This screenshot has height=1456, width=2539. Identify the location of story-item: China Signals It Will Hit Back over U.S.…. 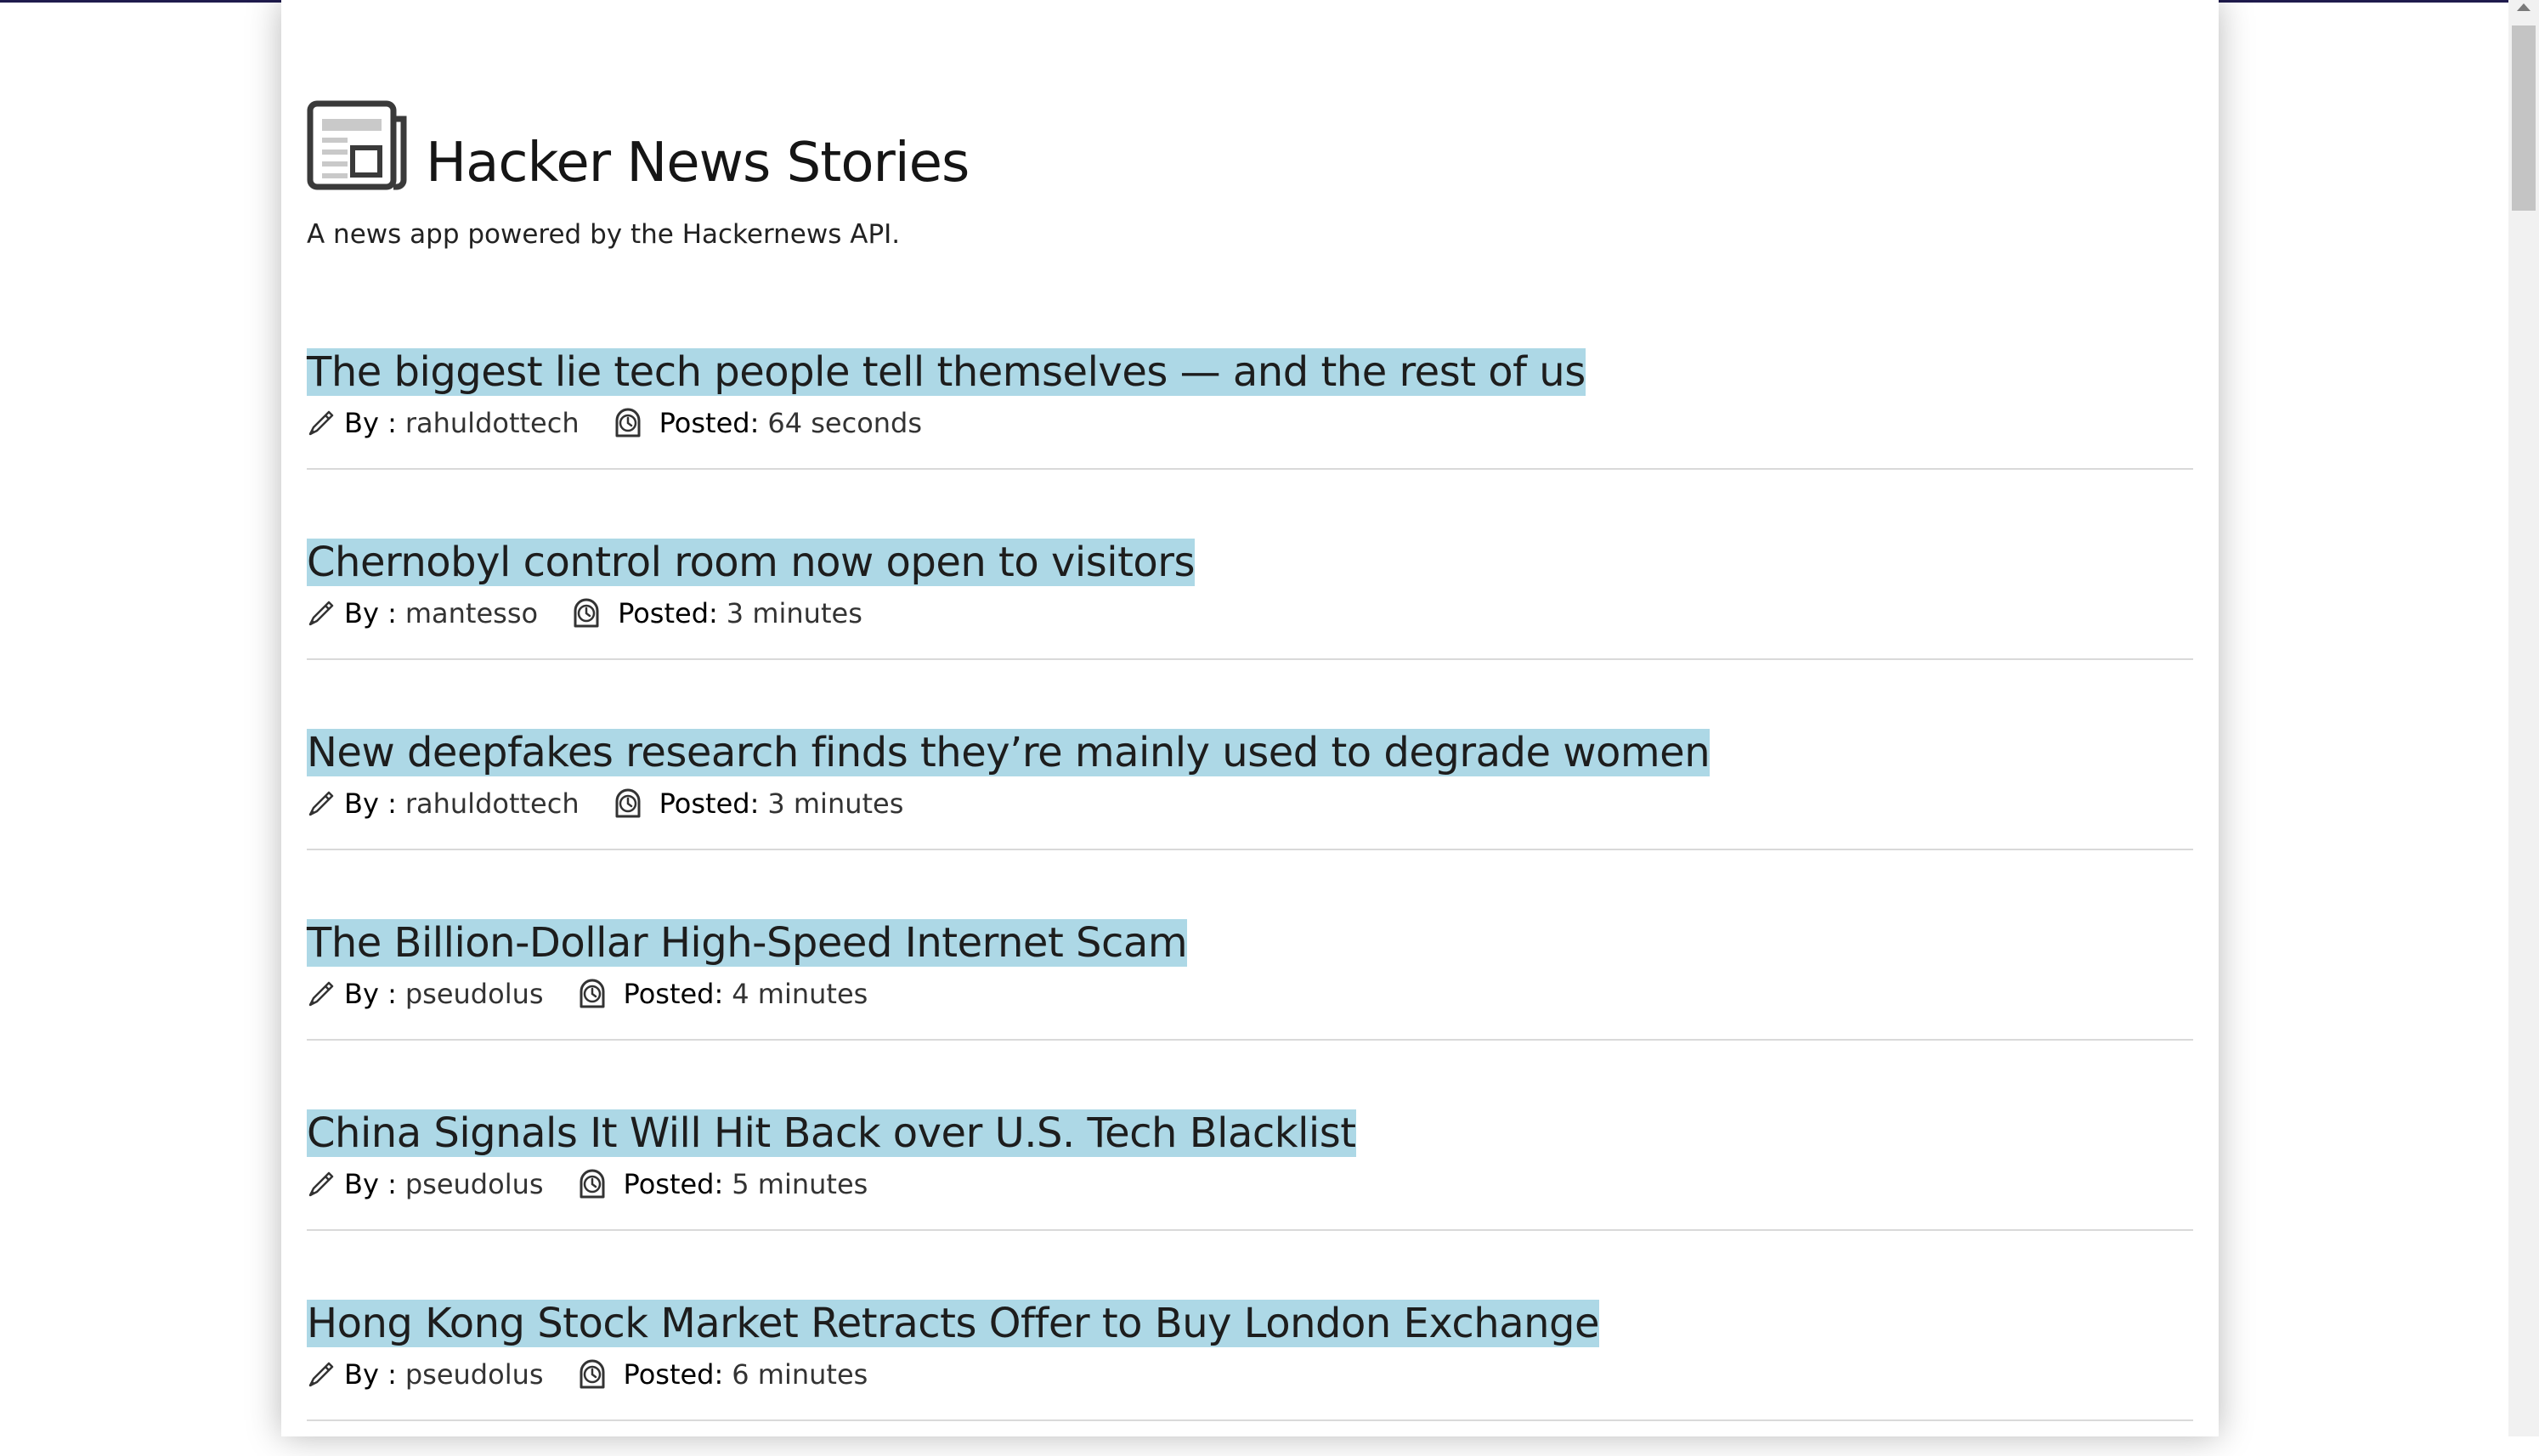
(1250, 1170).